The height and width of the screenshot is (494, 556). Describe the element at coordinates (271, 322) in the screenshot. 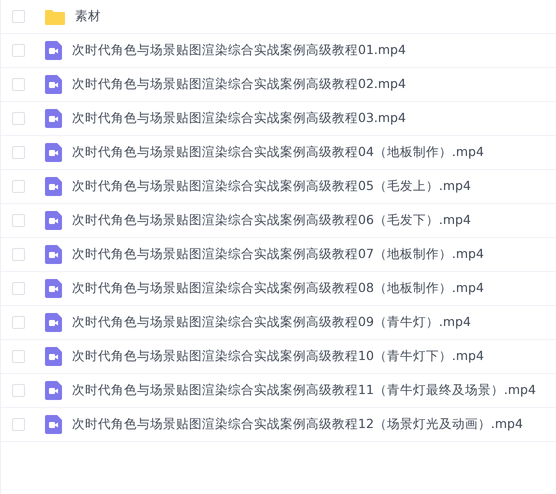

I see `file-name: 次时代角色与场景贴图渲染综合实战案例高级教程09（青牛灯）.mp4` at that location.